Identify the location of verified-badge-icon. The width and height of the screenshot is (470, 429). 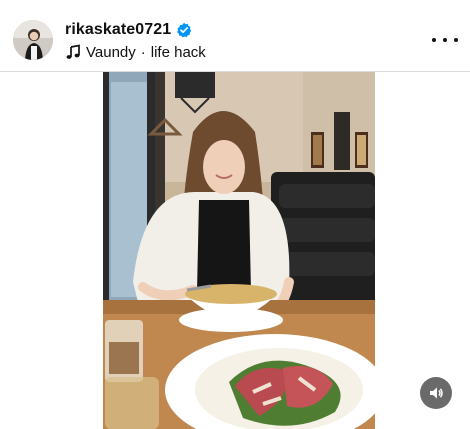
(184, 30).